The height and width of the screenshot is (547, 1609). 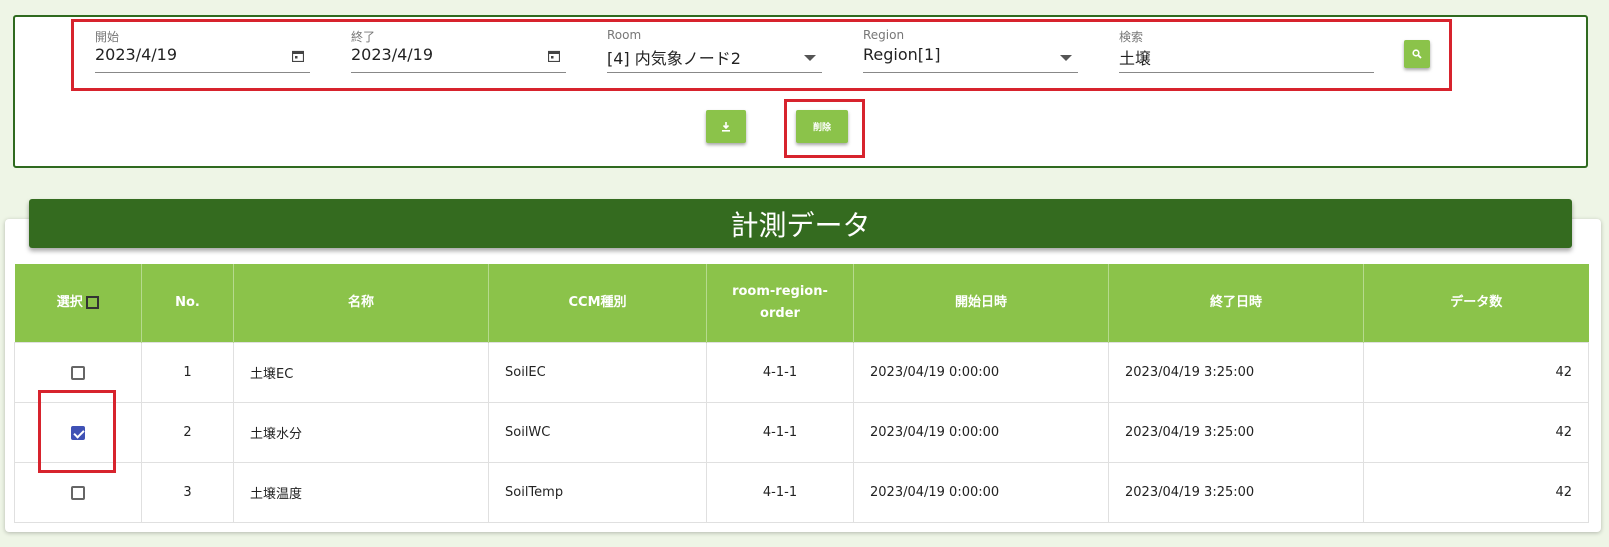 What do you see at coordinates (761, 55) in the screenshot?
I see `highlight-filter-row` at bounding box center [761, 55].